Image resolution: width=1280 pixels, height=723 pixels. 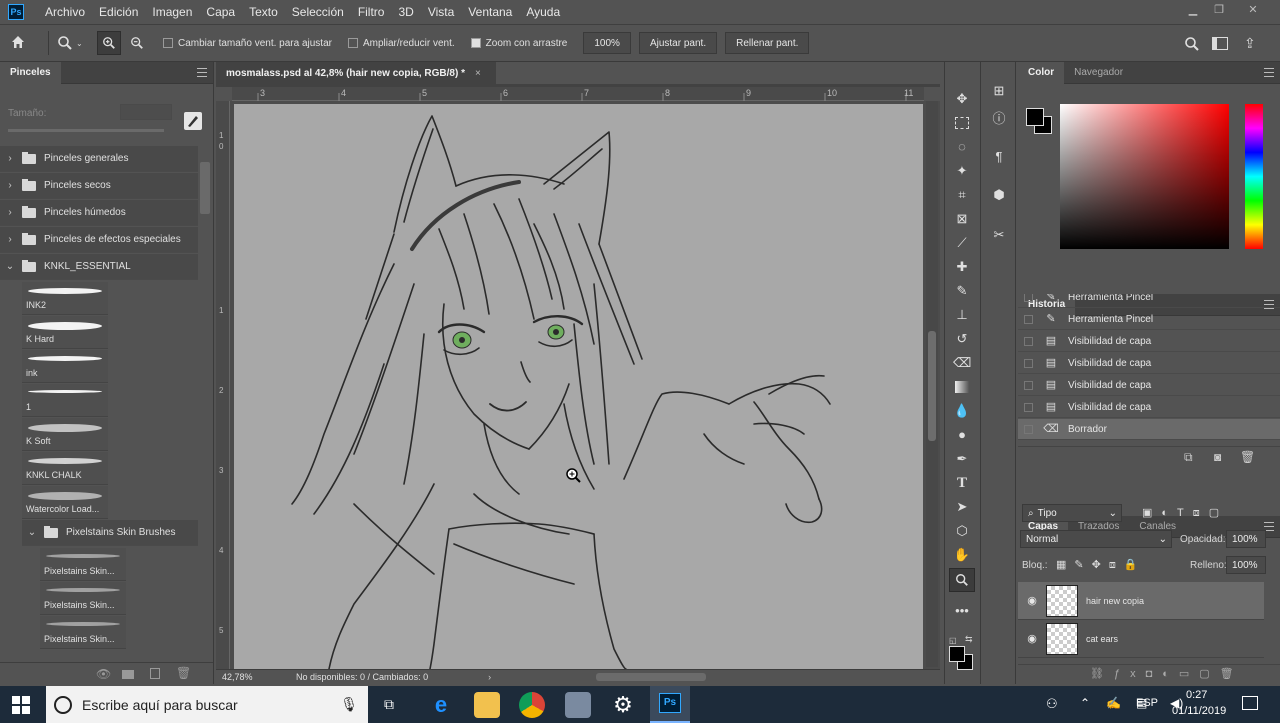 What do you see at coordinates (349, 704) in the screenshot?
I see `microphone-icon: 🎙` at bounding box center [349, 704].